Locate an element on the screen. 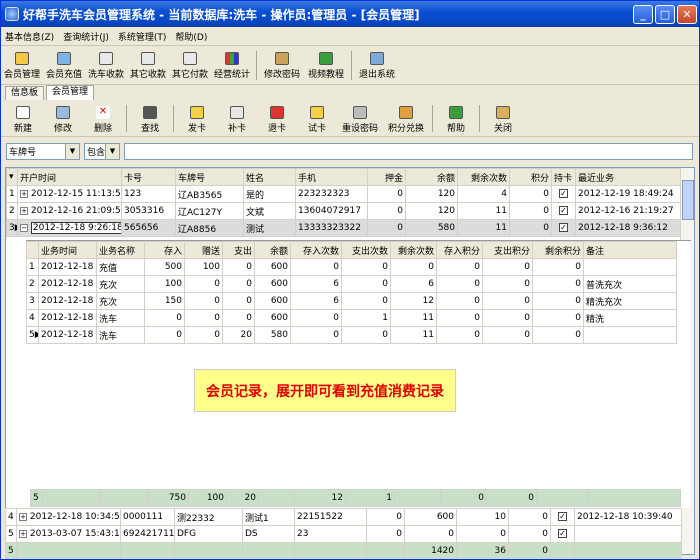  edit-button: 修改 is located at coordinates (63, 118).